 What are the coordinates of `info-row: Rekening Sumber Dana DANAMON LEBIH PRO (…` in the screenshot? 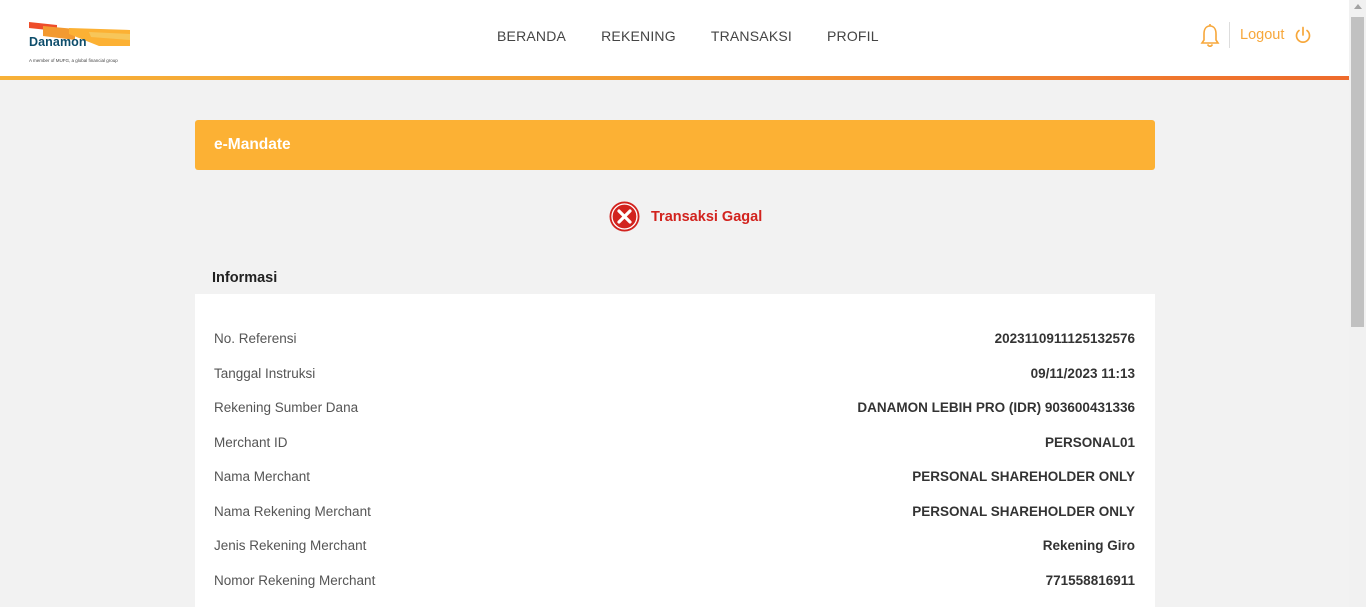 It's located at (674, 407).